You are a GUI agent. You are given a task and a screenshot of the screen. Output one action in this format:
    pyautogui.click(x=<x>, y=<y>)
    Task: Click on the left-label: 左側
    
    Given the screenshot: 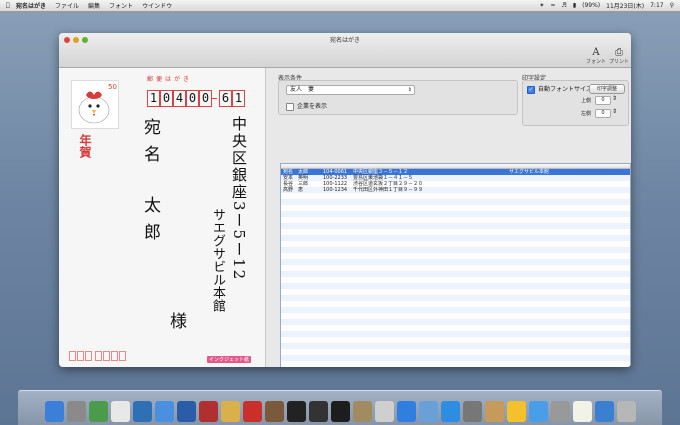 What is the action you would take?
    pyautogui.click(x=586, y=114)
    